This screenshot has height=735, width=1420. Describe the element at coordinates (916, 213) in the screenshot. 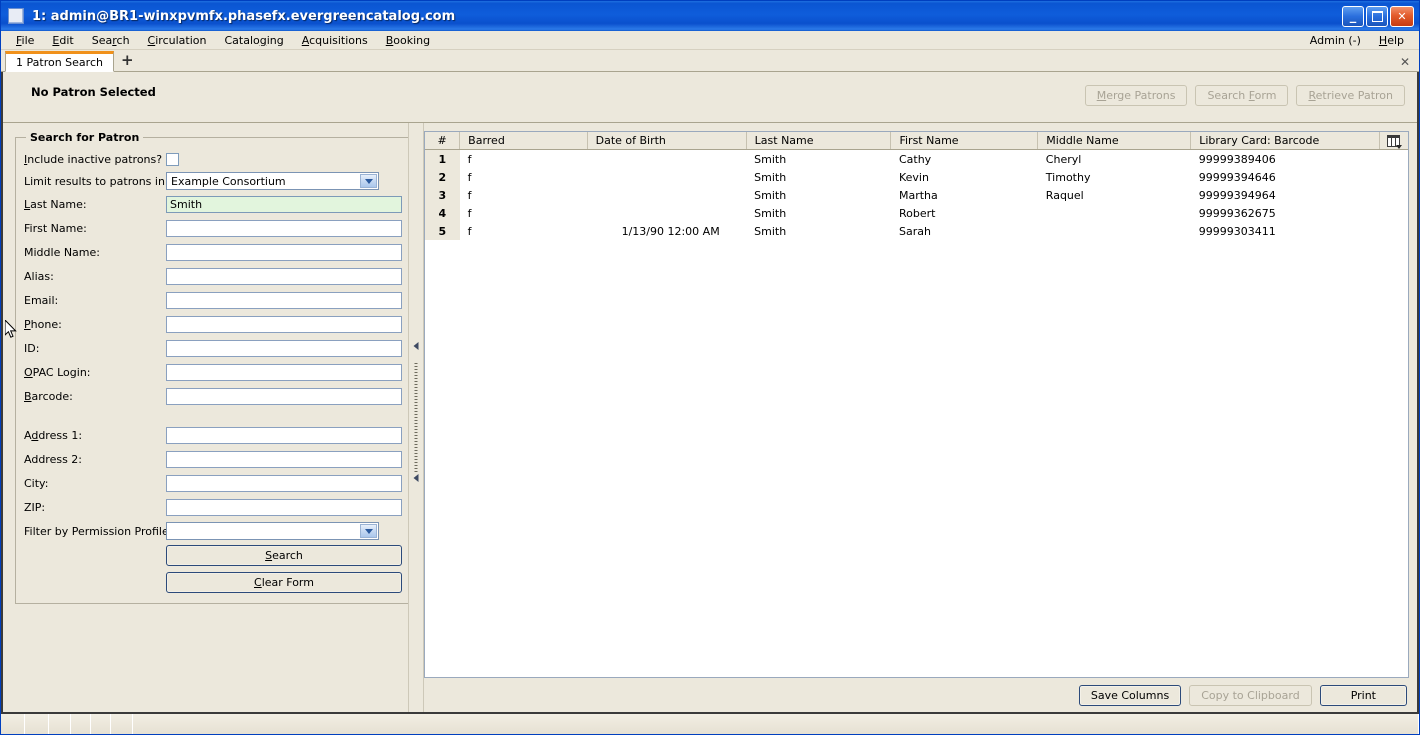

I see `table-row: 4 f Smith Robert 99999362675` at that location.